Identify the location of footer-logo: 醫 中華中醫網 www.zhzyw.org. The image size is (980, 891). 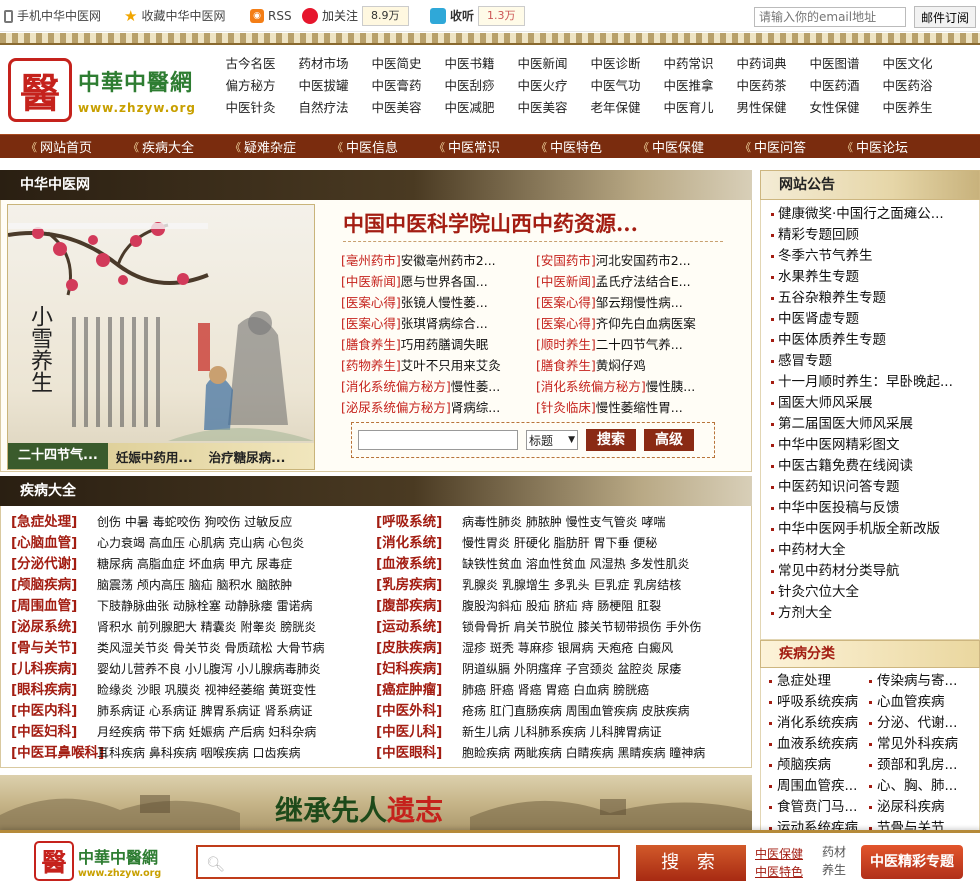
(97, 861).